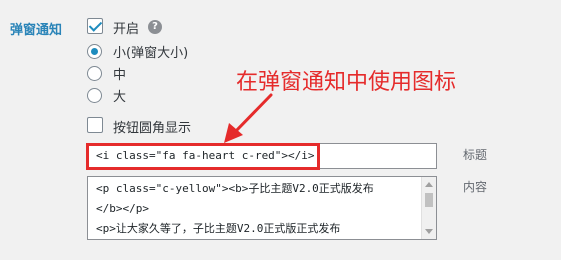 Image resolution: width=561 pixels, height=260 pixels. What do you see at coordinates (122, 208) in the screenshot?
I see `content-line: </b></p>` at bounding box center [122, 208].